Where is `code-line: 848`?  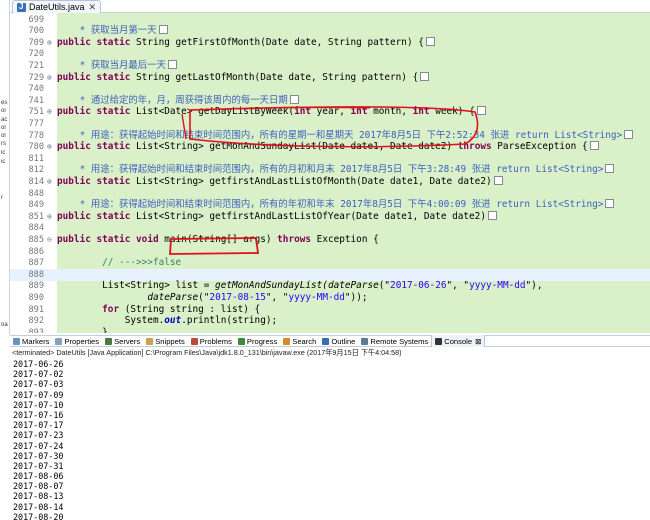 code-line: 848 is located at coordinates (330, 194).